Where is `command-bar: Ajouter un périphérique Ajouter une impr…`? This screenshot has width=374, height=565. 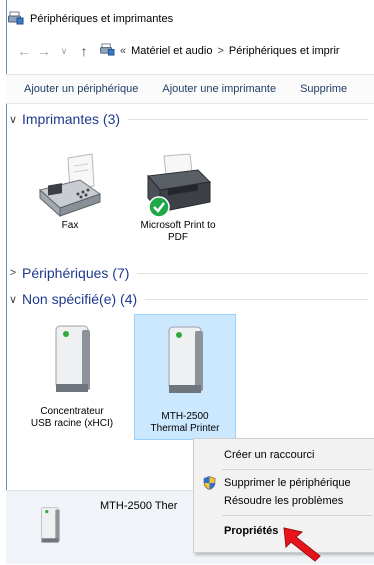
command-bar: Ajouter un périphérique Ajouter une impr… is located at coordinates (190, 89).